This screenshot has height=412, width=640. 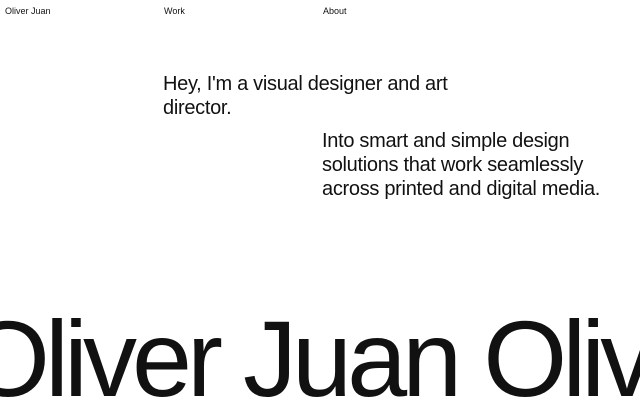 What do you see at coordinates (174, 11) in the screenshot?
I see `work-link: Work` at bounding box center [174, 11].